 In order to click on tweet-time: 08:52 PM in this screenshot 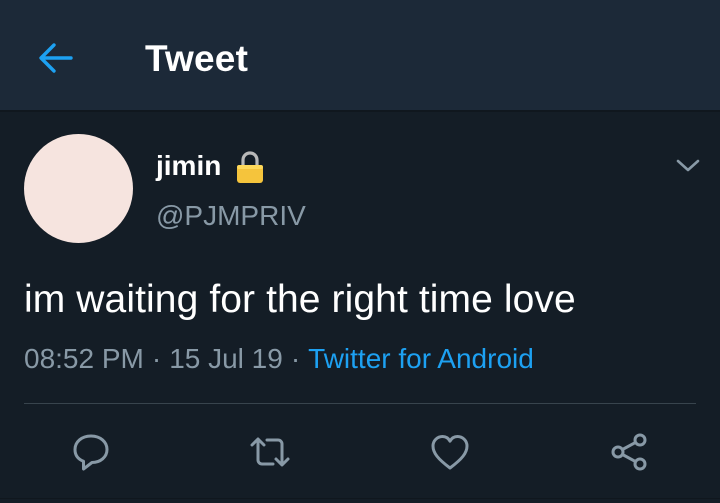, I will do `click(84, 358)`.